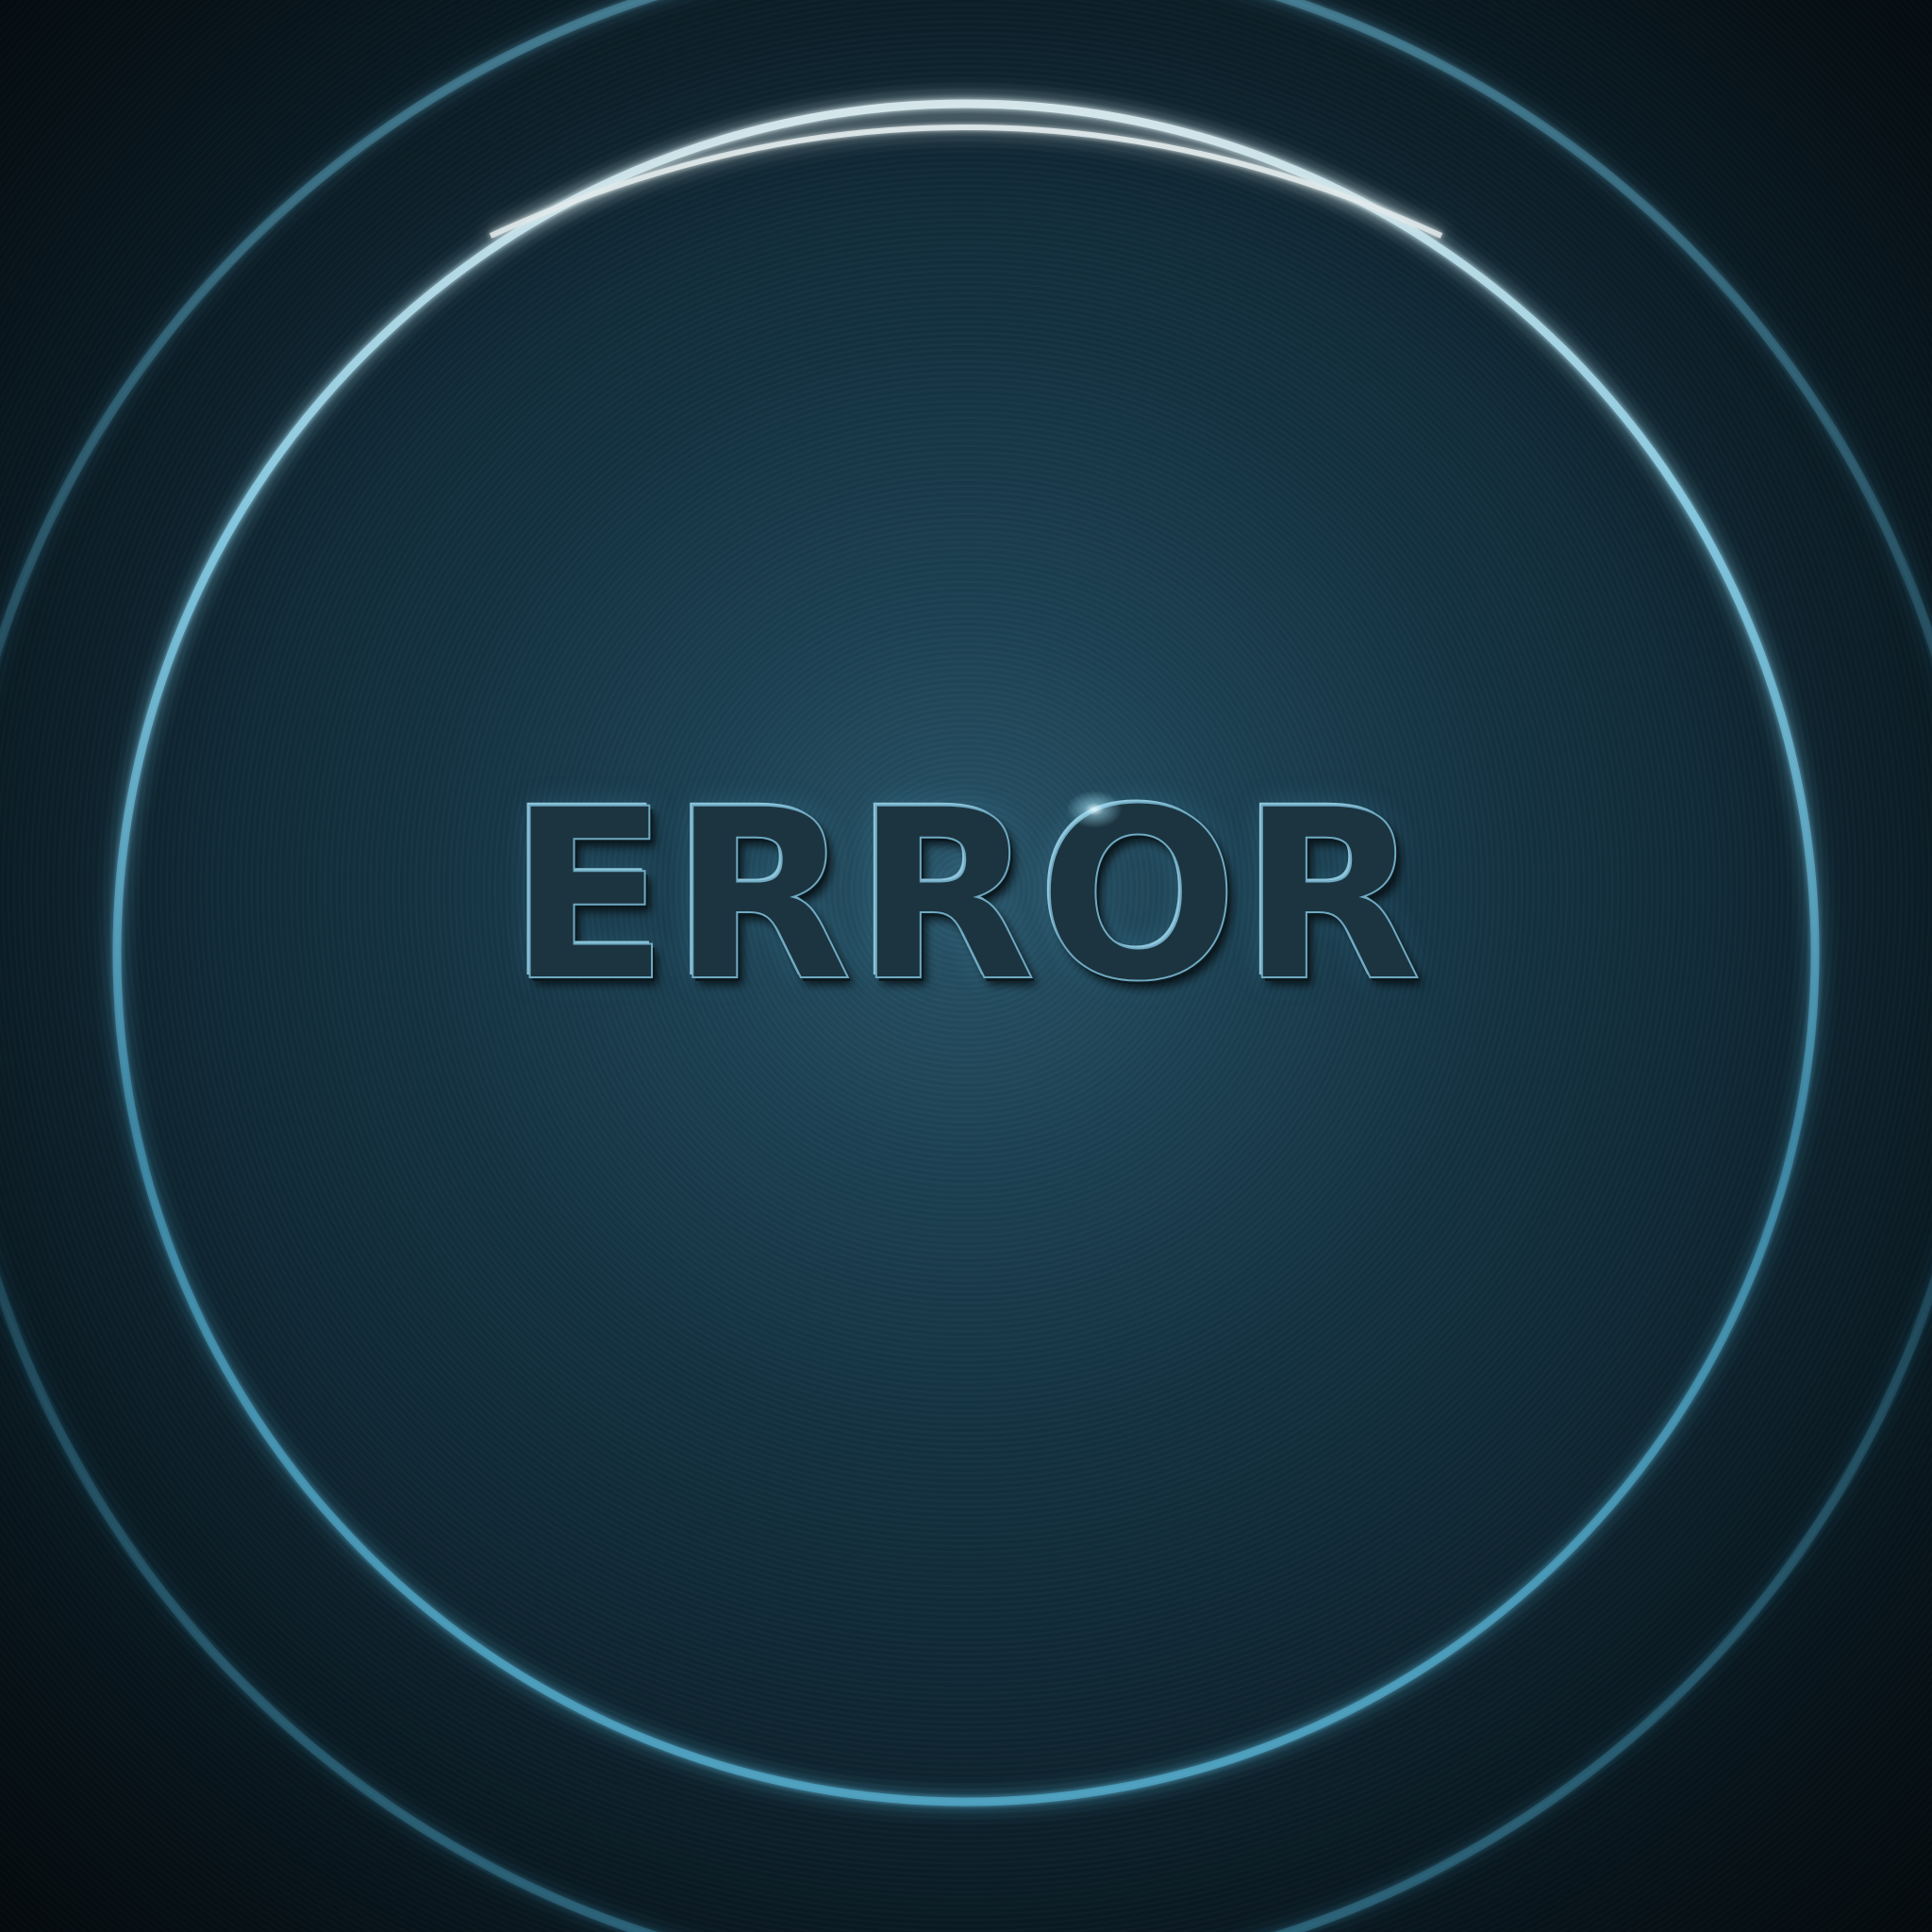 The image size is (1932, 1932). Describe the element at coordinates (966, 182) in the screenshot. I see `ring-highlight` at that location.